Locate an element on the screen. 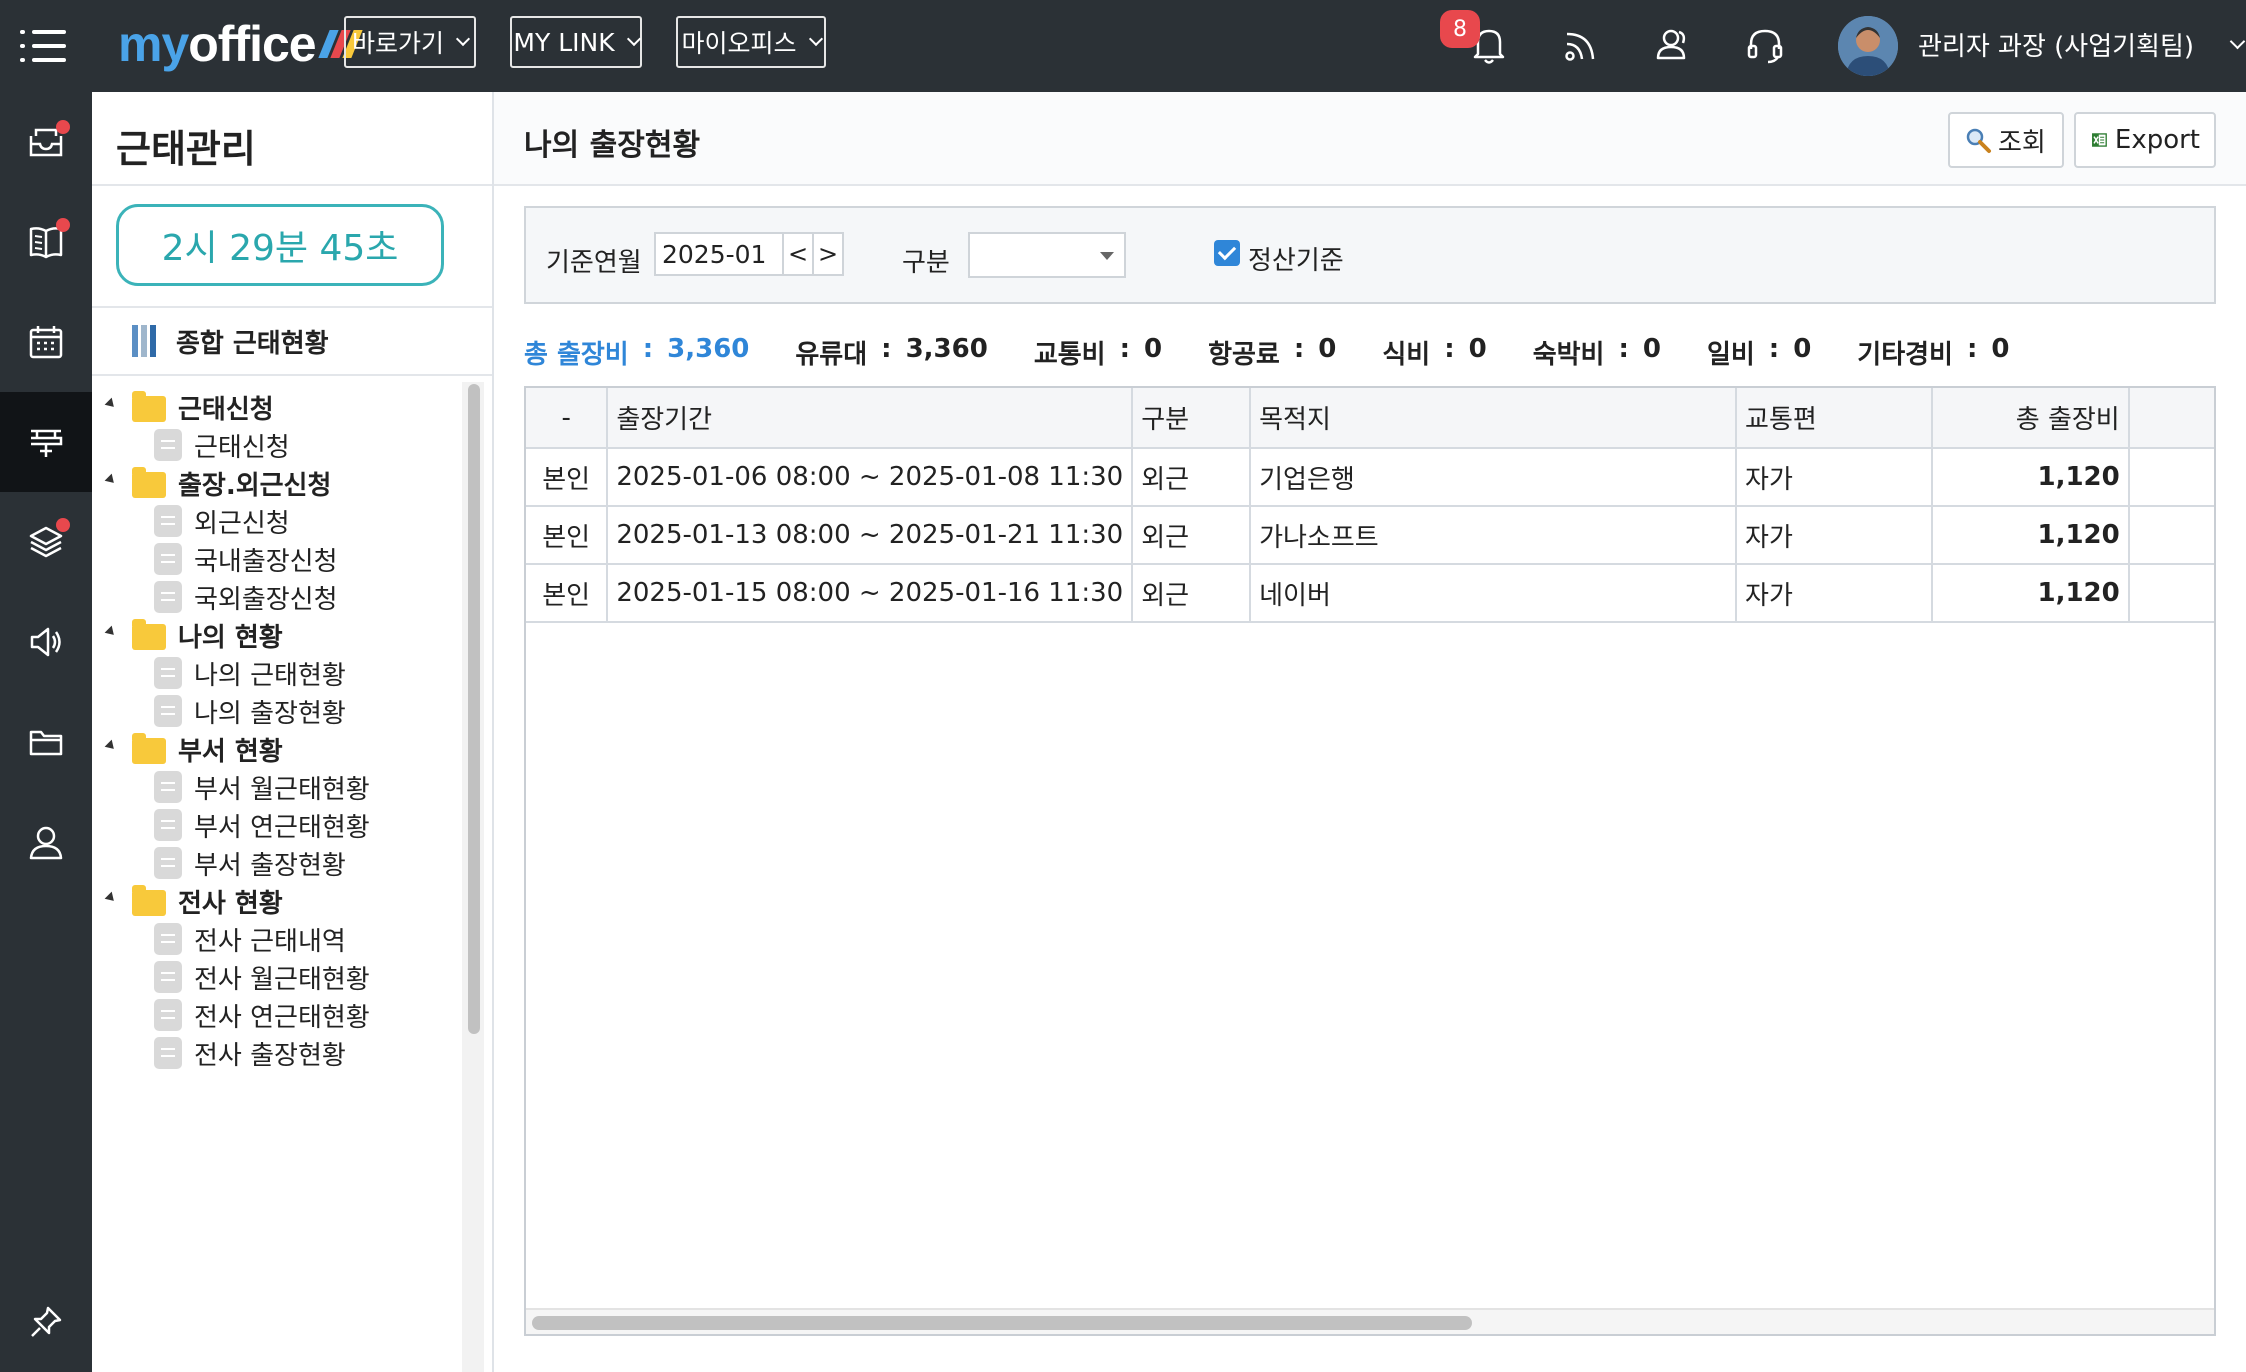  search-panel: 기준연월 2025-01 < > 구분 정산기준 is located at coordinates (1370, 255).